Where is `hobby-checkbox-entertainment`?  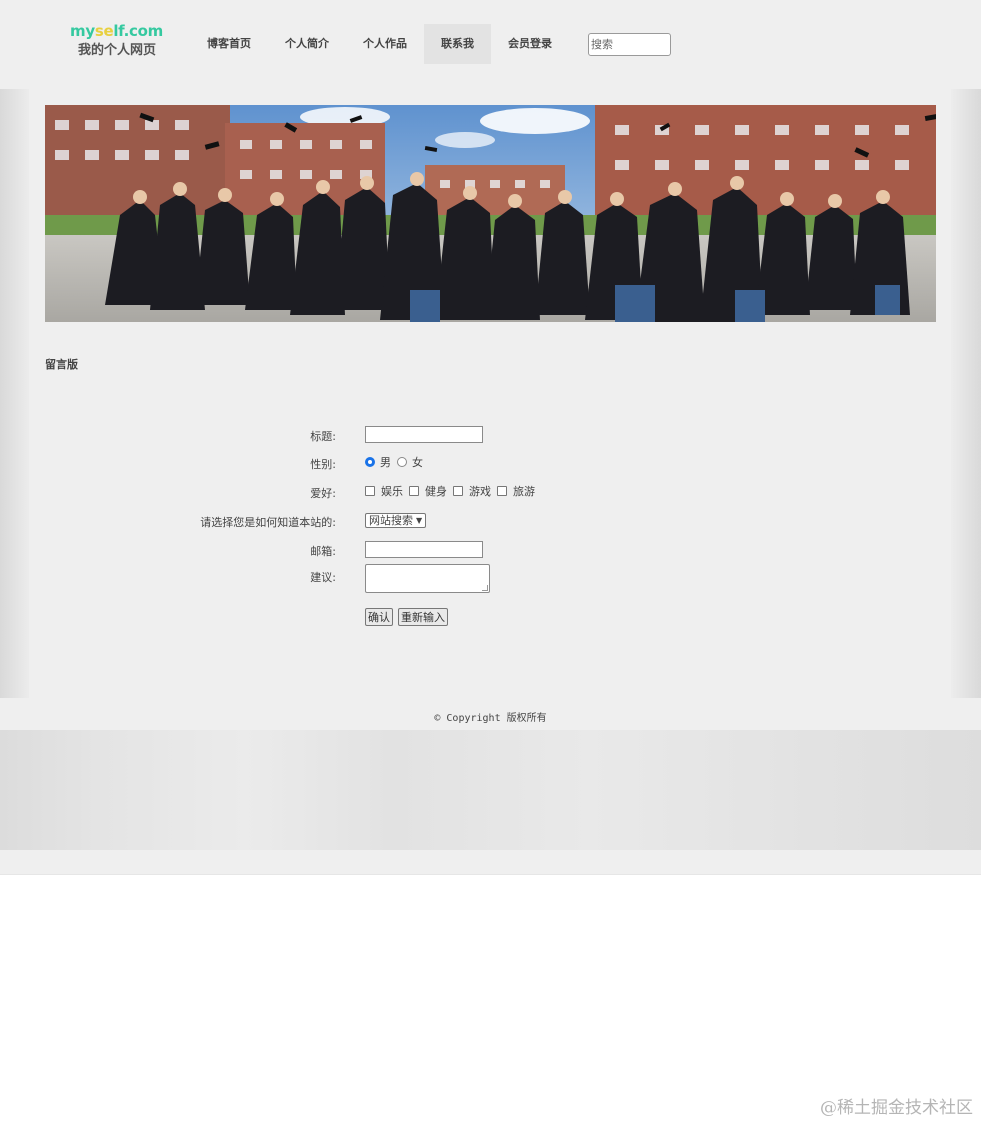 hobby-checkbox-entertainment is located at coordinates (370, 491).